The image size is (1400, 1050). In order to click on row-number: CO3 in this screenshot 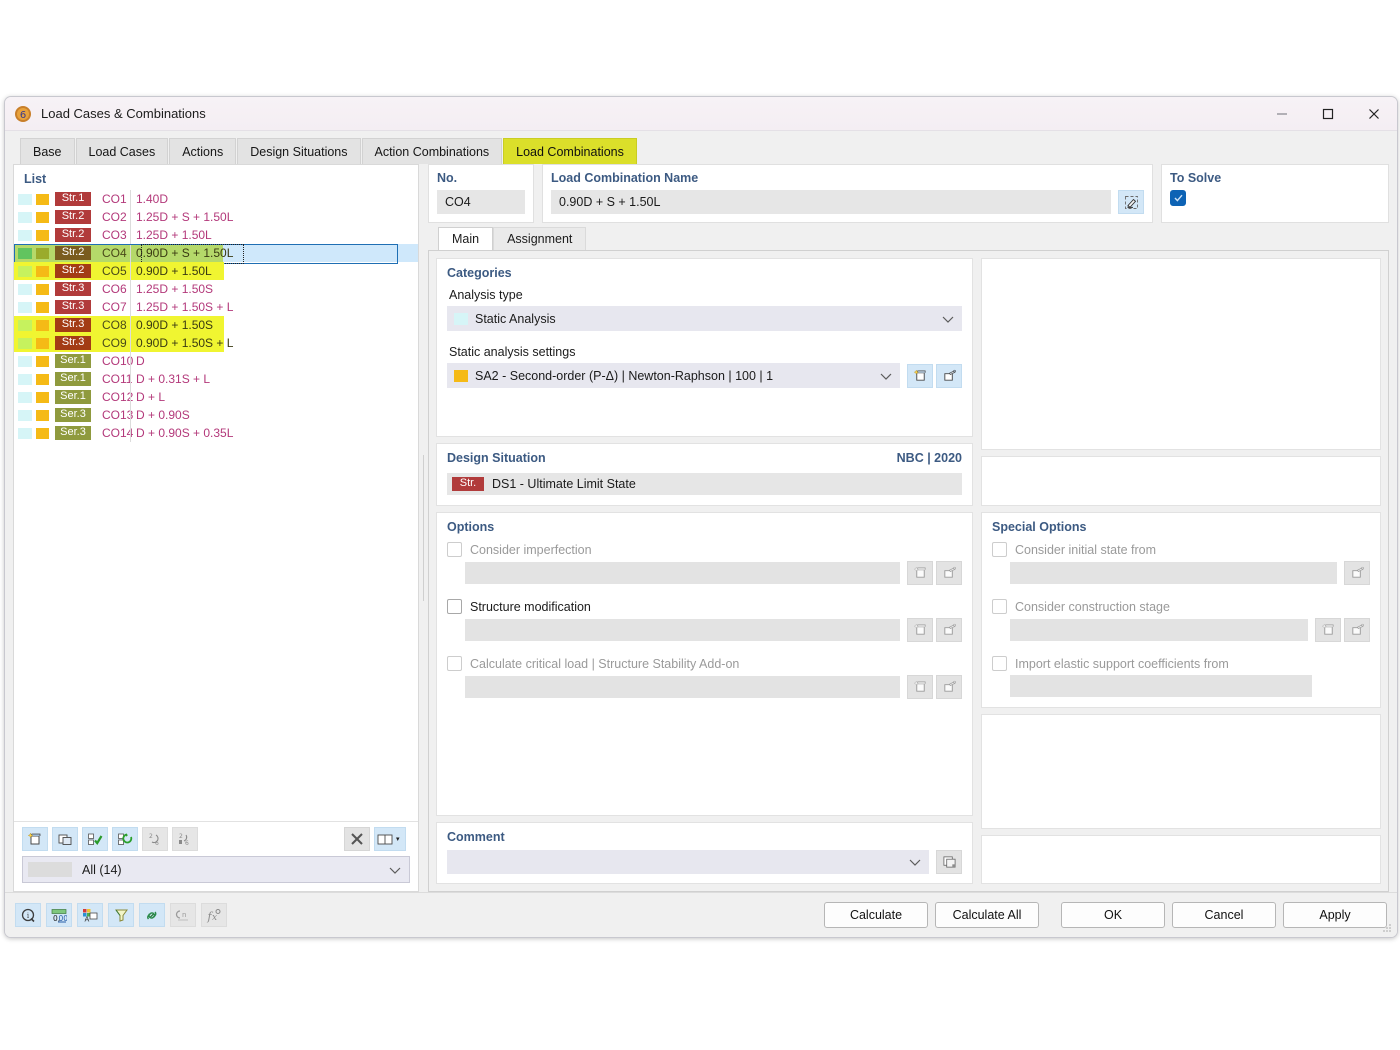, I will do `click(114, 235)`.